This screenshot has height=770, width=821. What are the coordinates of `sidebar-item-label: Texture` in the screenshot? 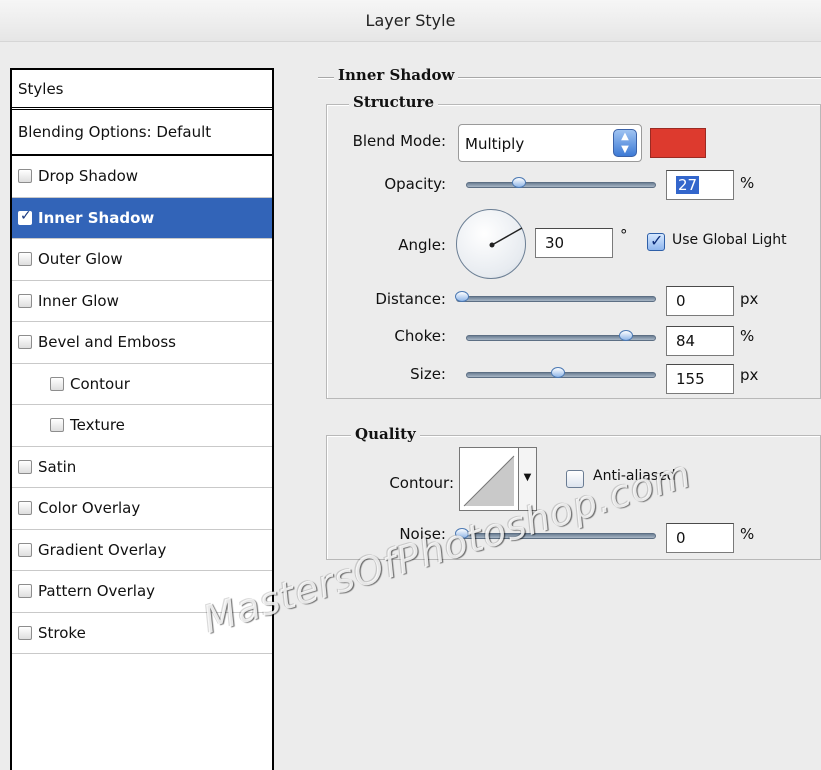 It's located at (97, 425).